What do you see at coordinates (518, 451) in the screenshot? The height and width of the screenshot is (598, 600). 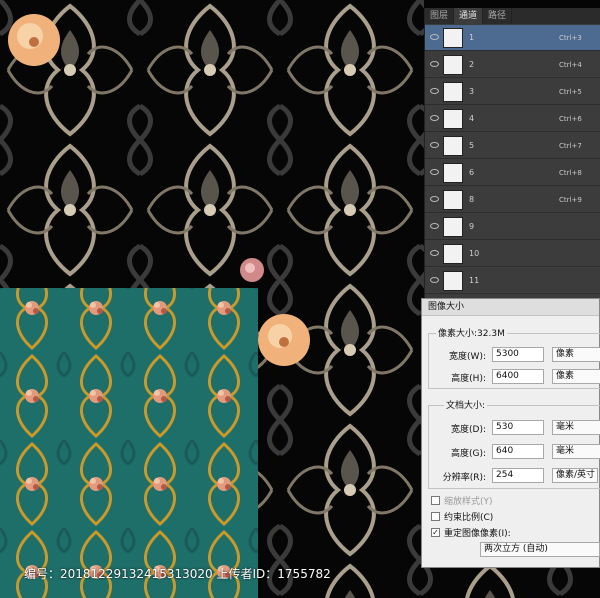 I see `doc-height-input: 640` at bounding box center [518, 451].